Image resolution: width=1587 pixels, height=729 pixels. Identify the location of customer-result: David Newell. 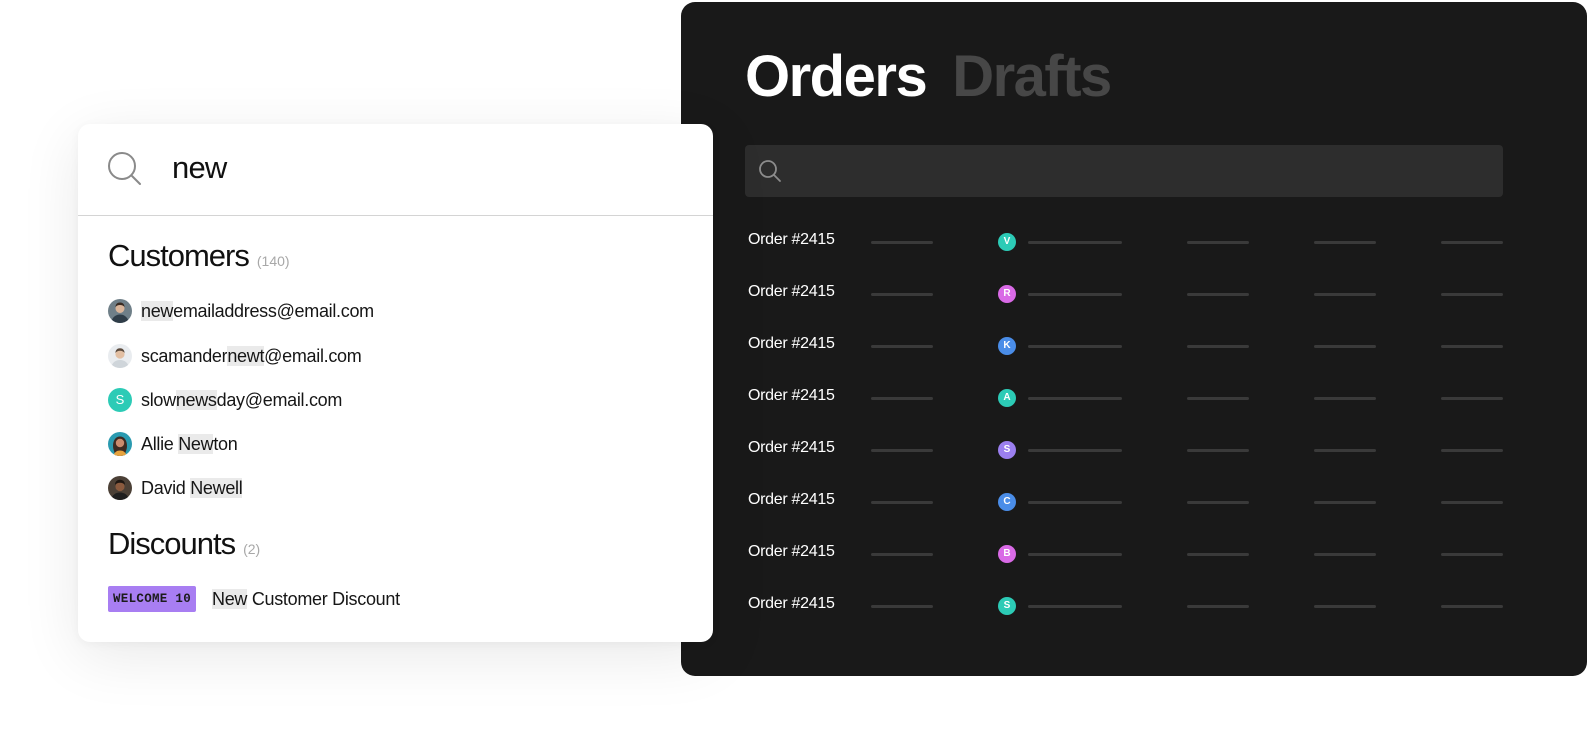
(175, 488).